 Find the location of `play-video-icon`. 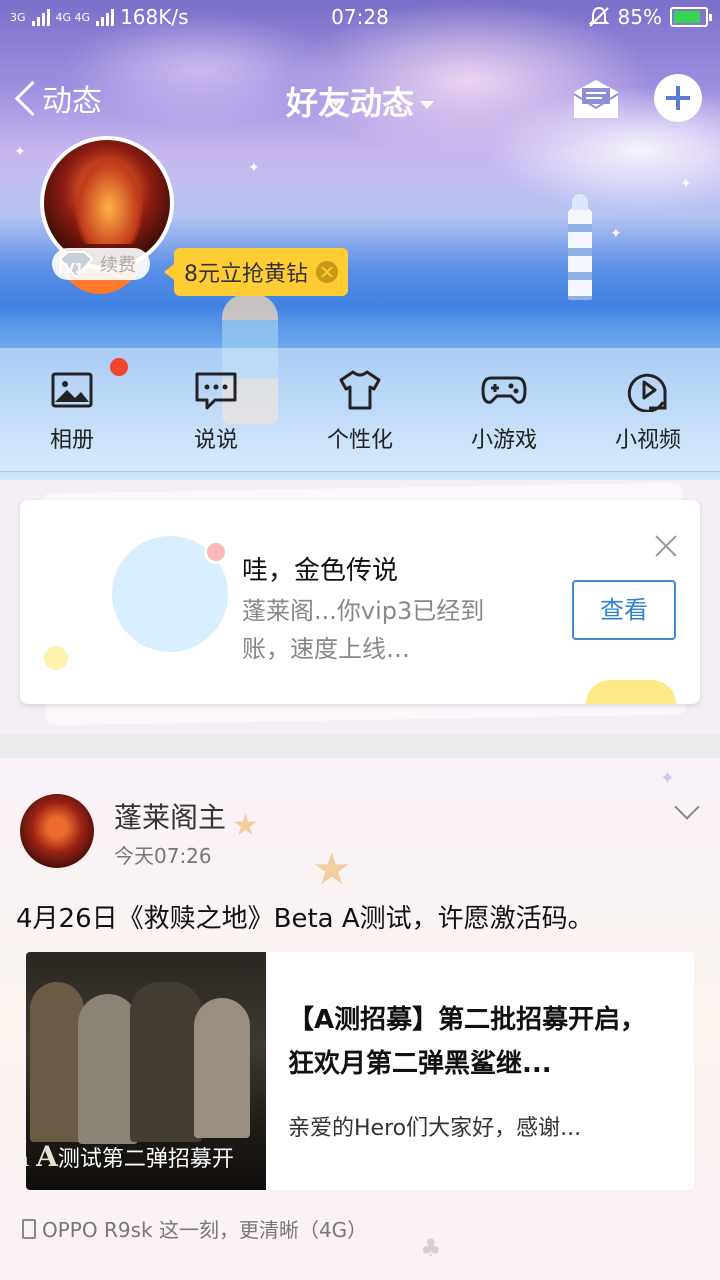

play-video-icon is located at coordinates (648, 390).